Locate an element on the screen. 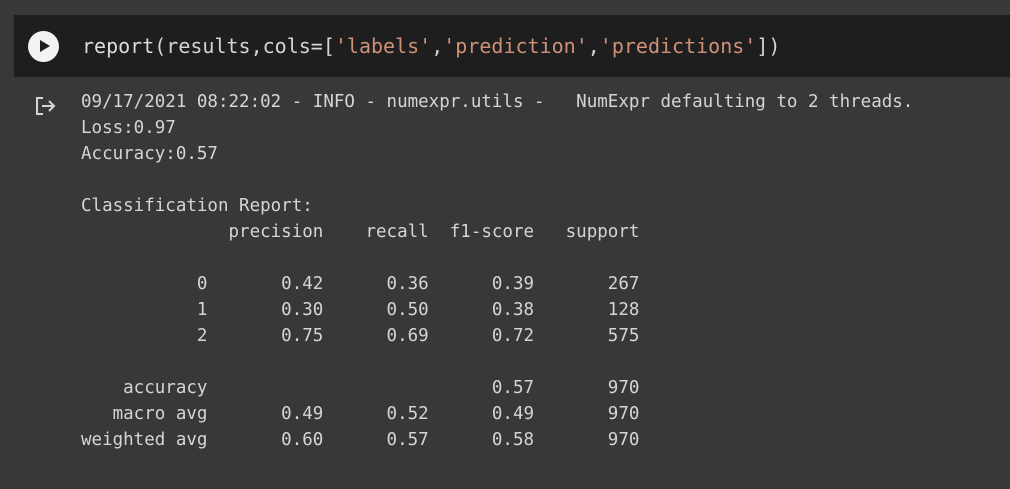 The width and height of the screenshot is (1010, 489). code-token-str: 'predictions' is located at coordinates (678, 46).